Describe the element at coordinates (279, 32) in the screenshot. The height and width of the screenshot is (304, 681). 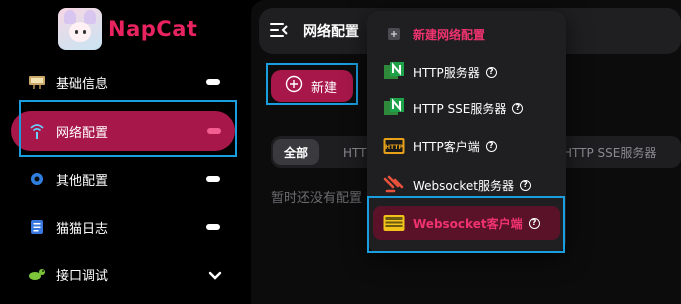
I see `menu-collapse-icon` at that location.